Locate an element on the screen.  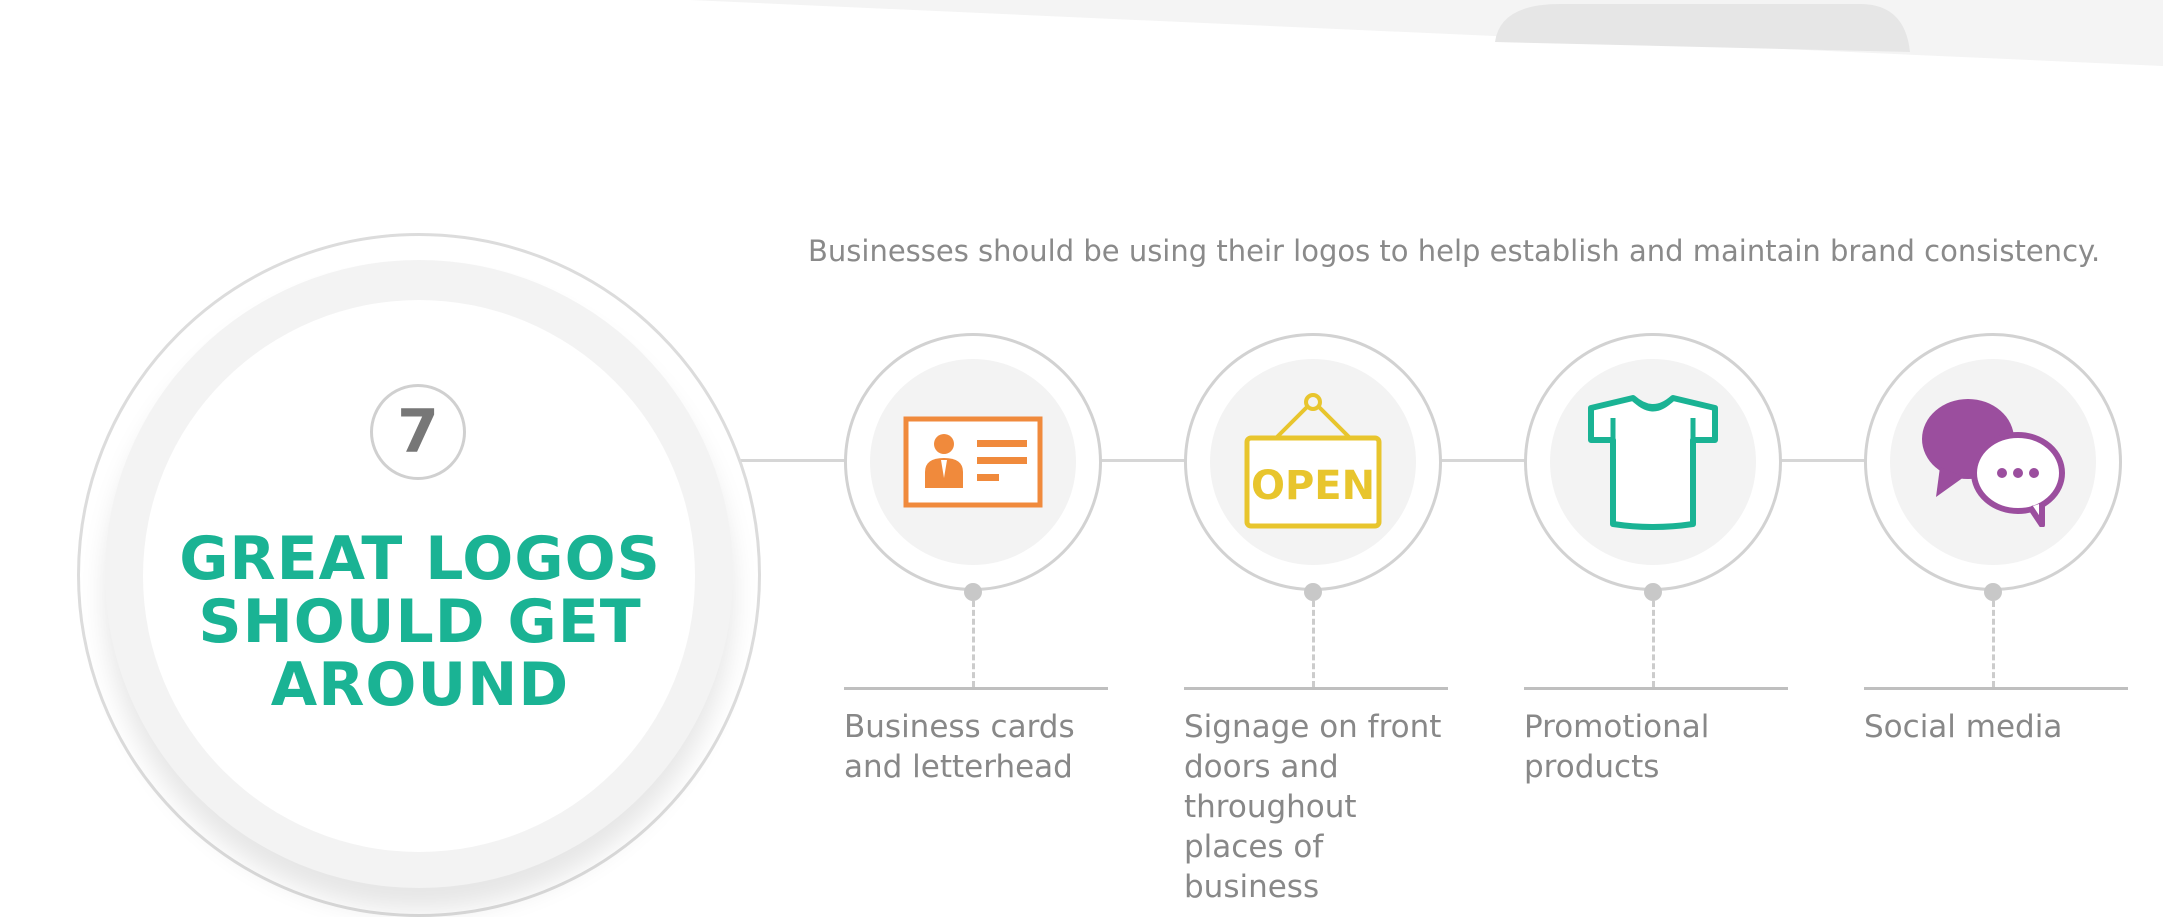
chat-bubbles-icon is located at coordinates (1993, 463).